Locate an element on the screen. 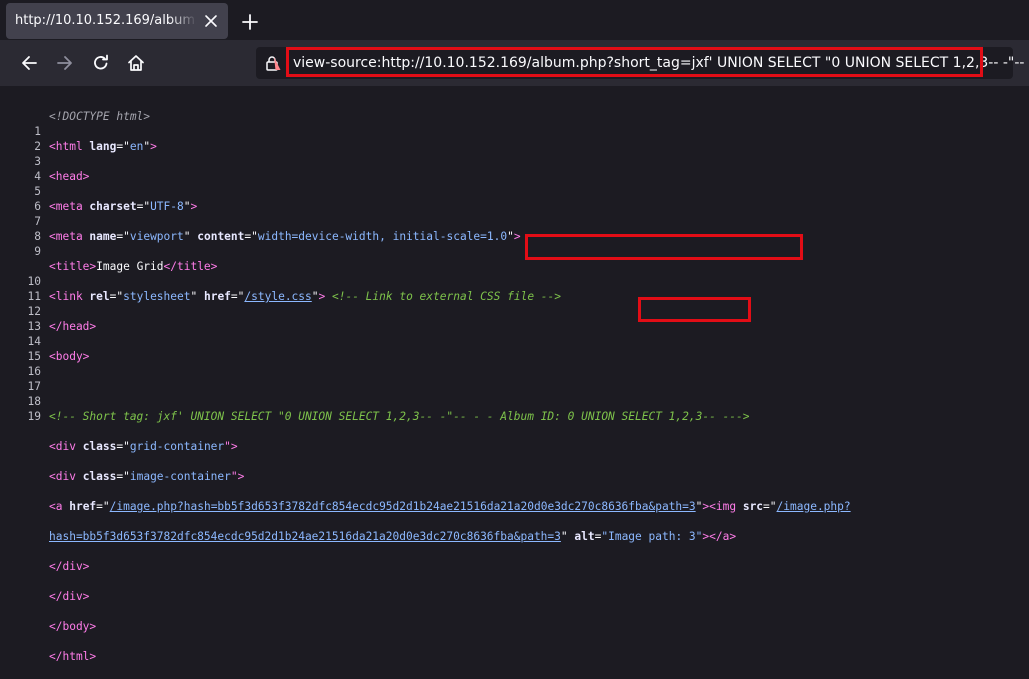  image-src-link: /image.php? is located at coordinates (814, 506).